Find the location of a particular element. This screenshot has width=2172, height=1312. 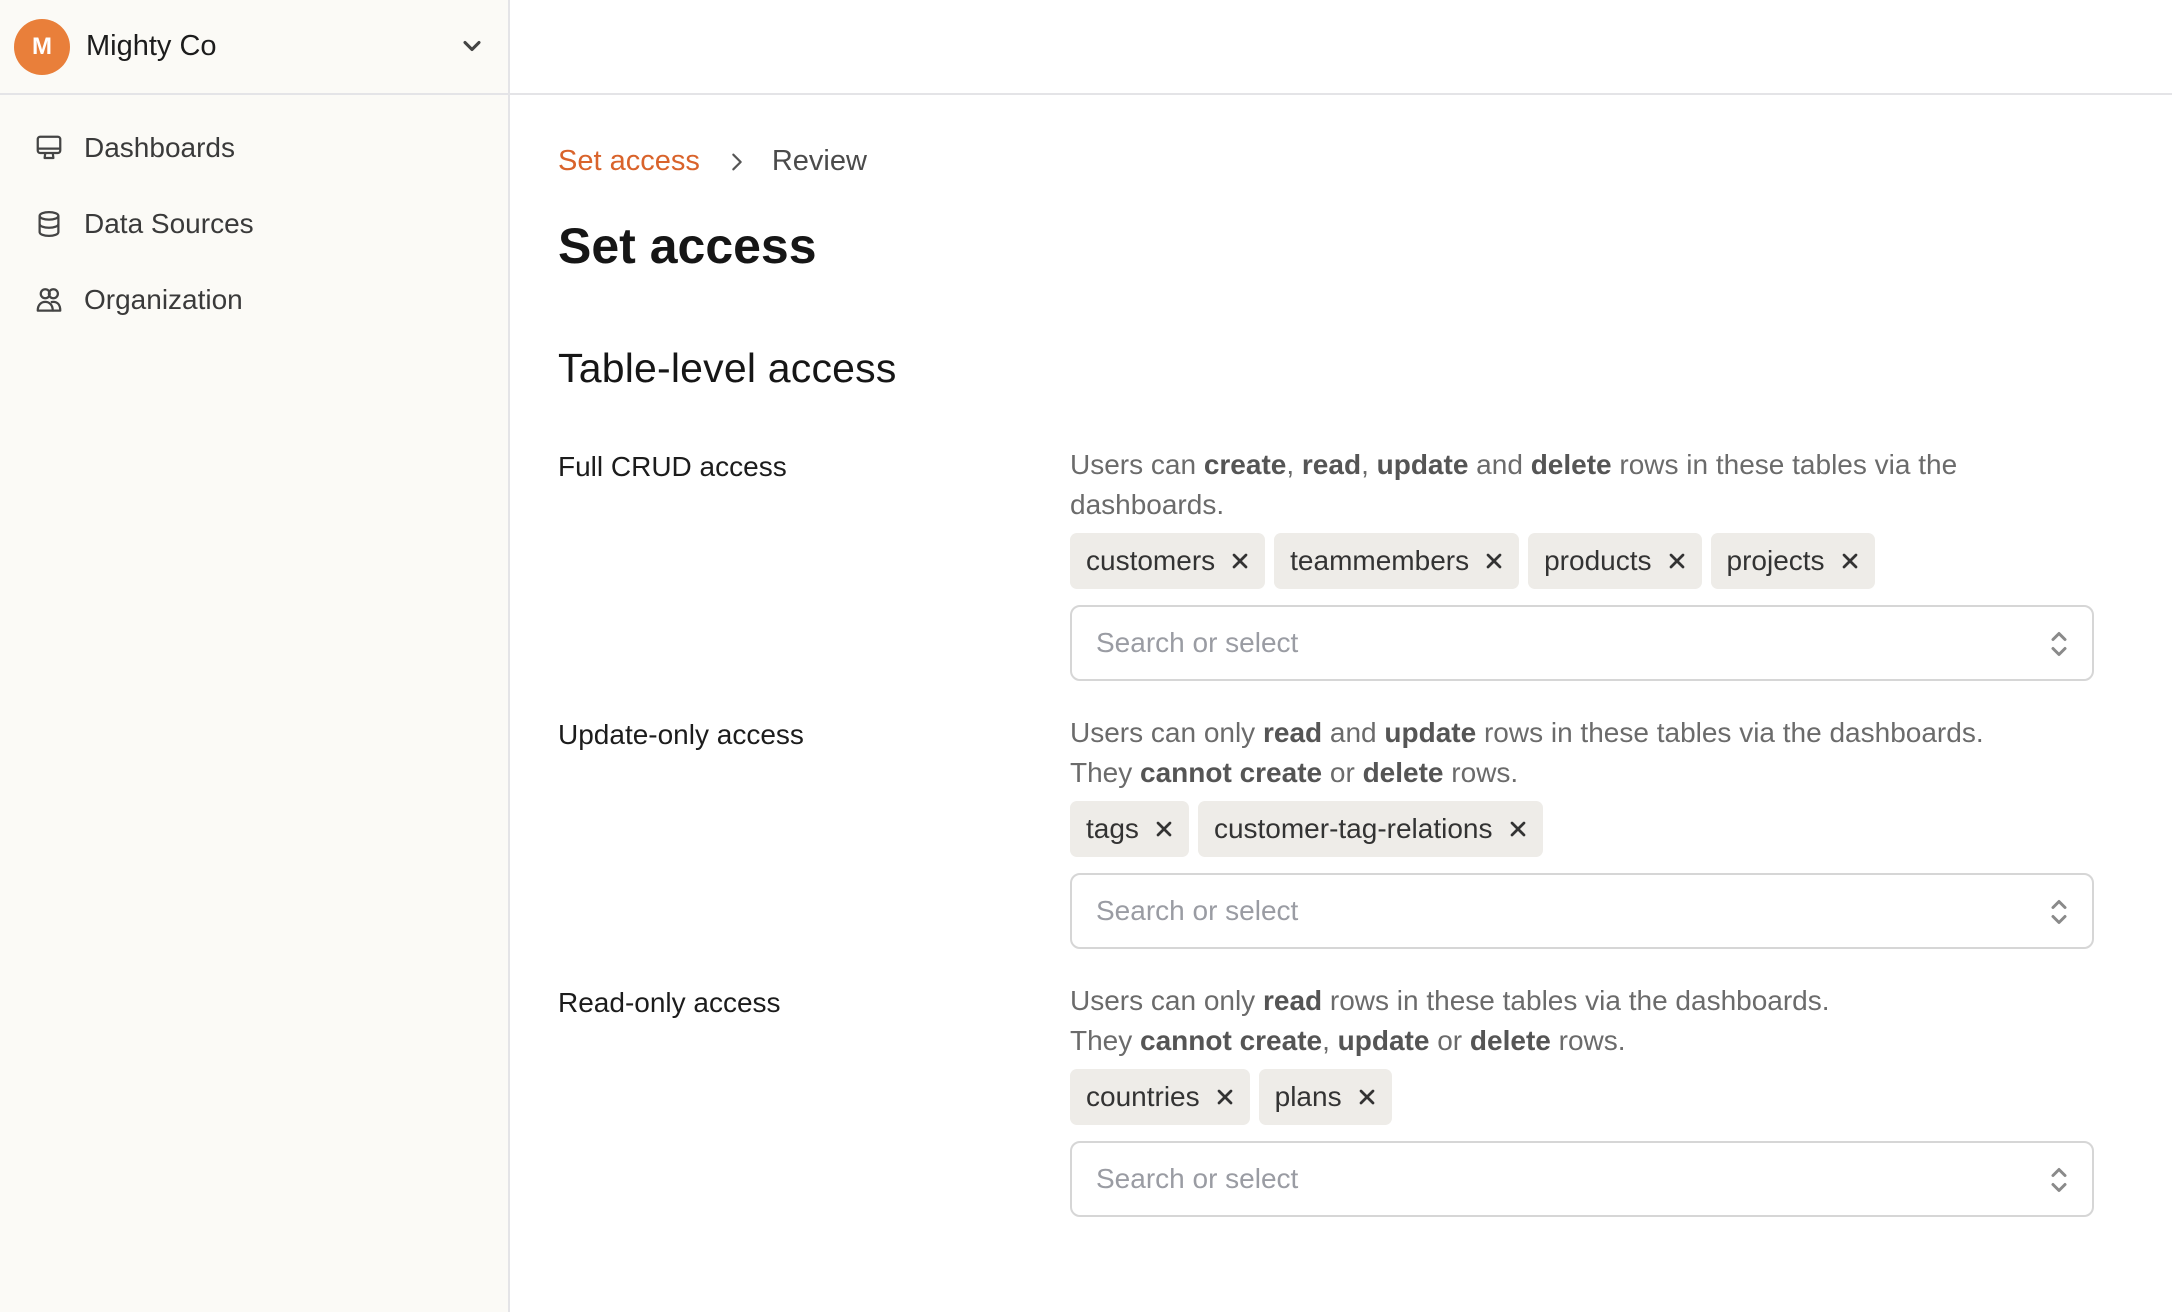

table-tag: countries is located at coordinates (1160, 1097).